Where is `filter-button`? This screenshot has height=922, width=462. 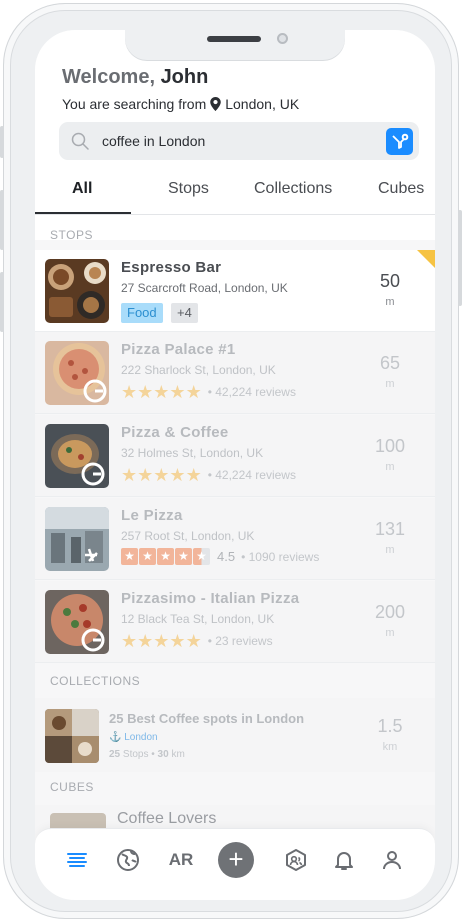 filter-button is located at coordinates (399, 141).